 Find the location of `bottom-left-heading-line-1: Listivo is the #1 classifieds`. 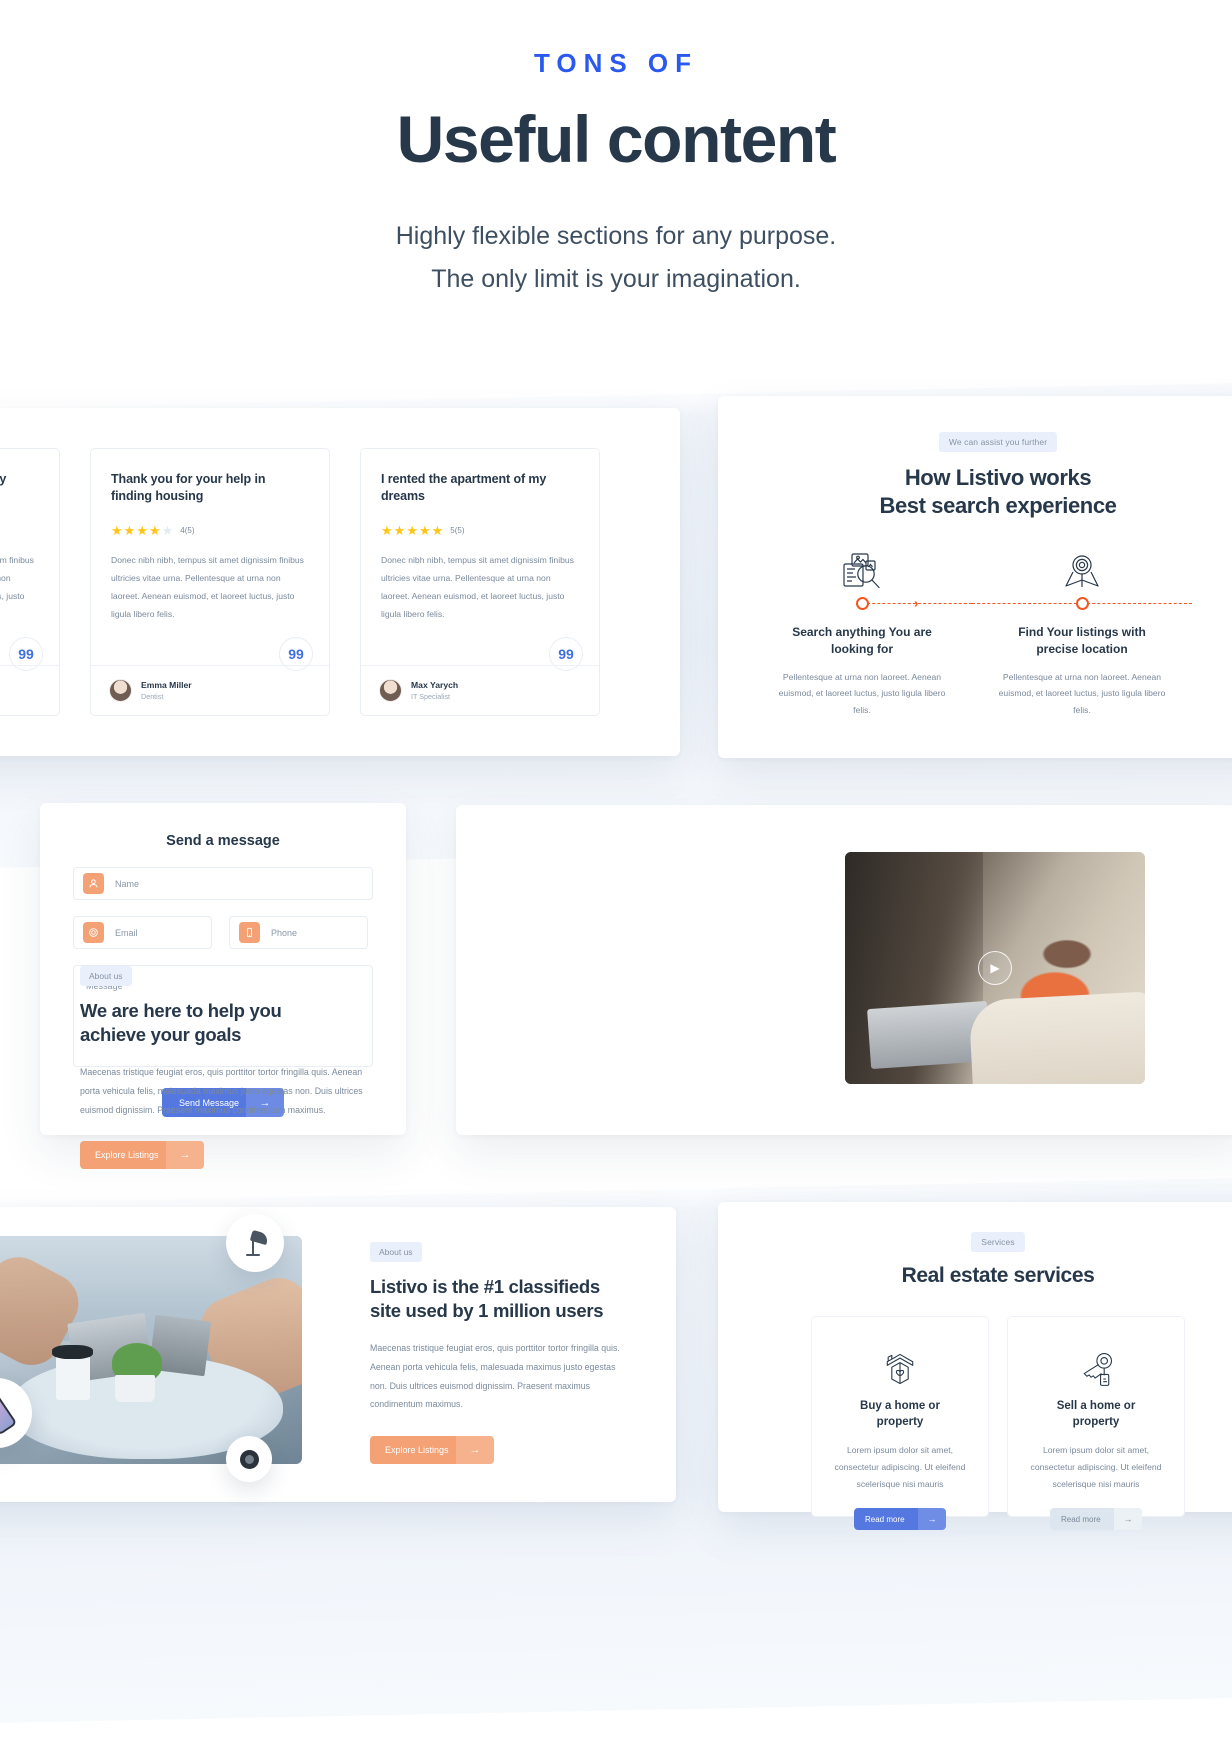

bottom-left-heading-line-1: Listivo is the #1 classifieds is located at coordinates (485, 1286).